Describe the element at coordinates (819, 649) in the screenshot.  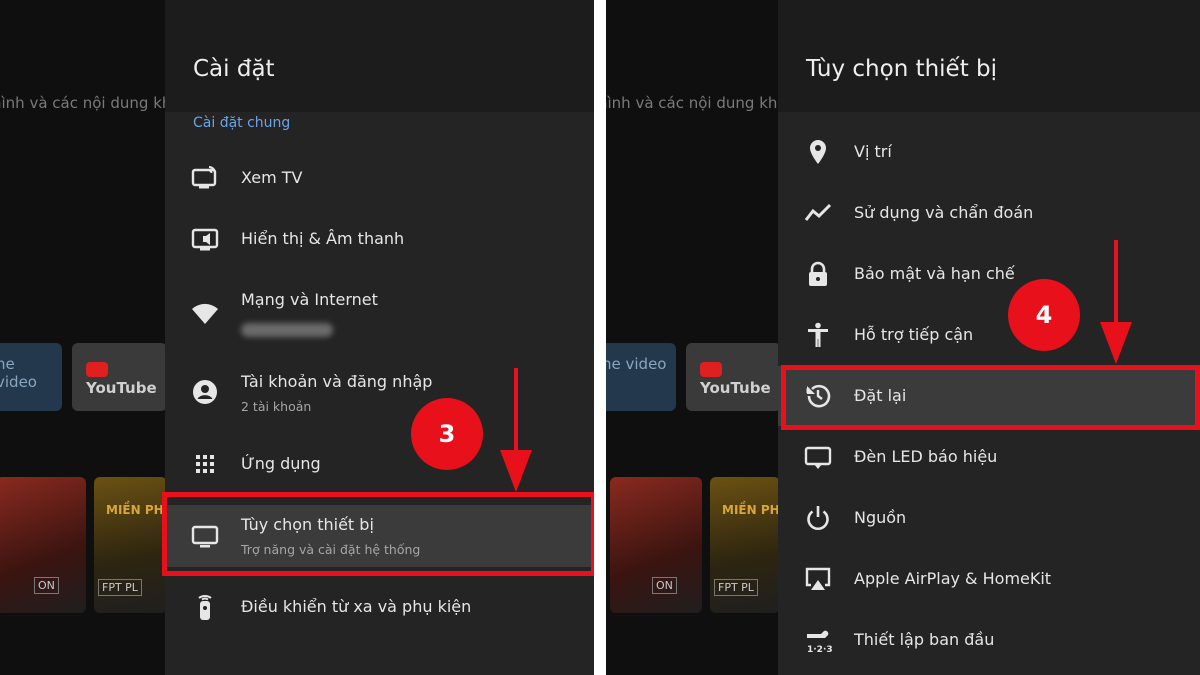
I see `svg-text: 1·2·3` at that location.